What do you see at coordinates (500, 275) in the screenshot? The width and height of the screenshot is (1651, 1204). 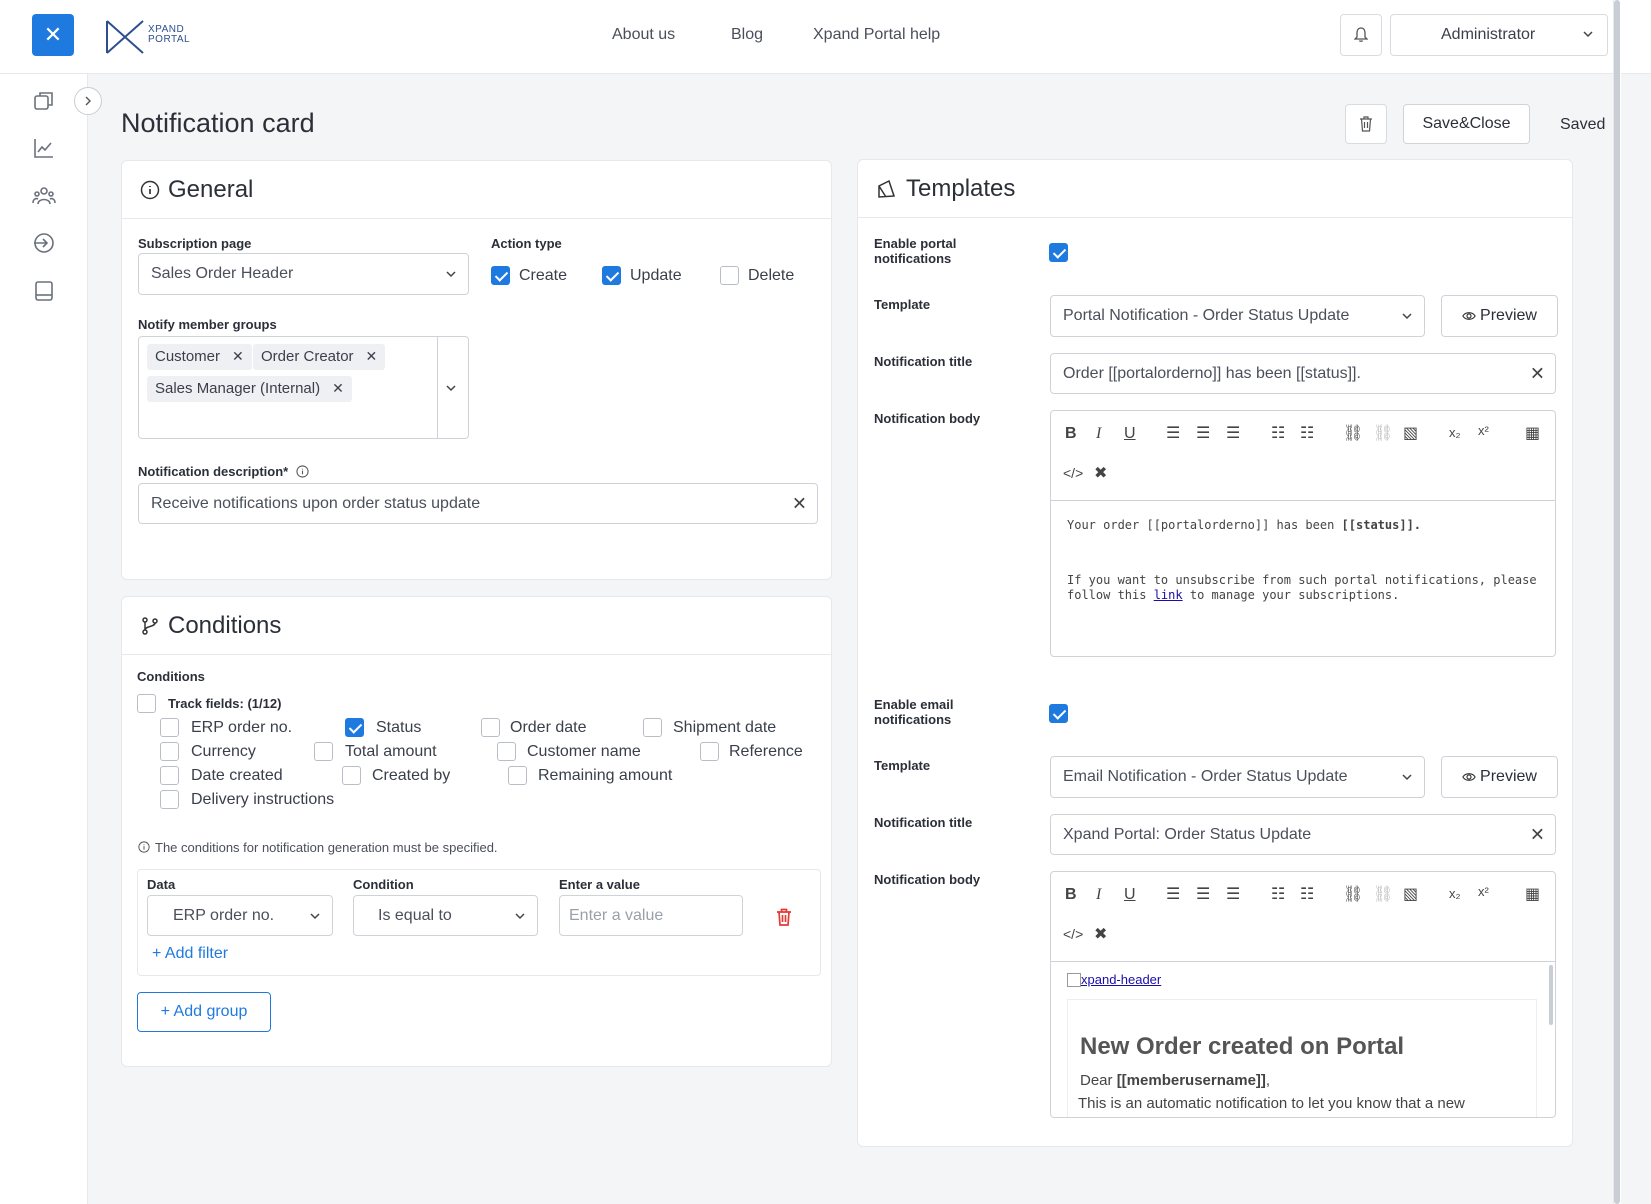 I see `create-checkbox` at bounding box center [500, 275].